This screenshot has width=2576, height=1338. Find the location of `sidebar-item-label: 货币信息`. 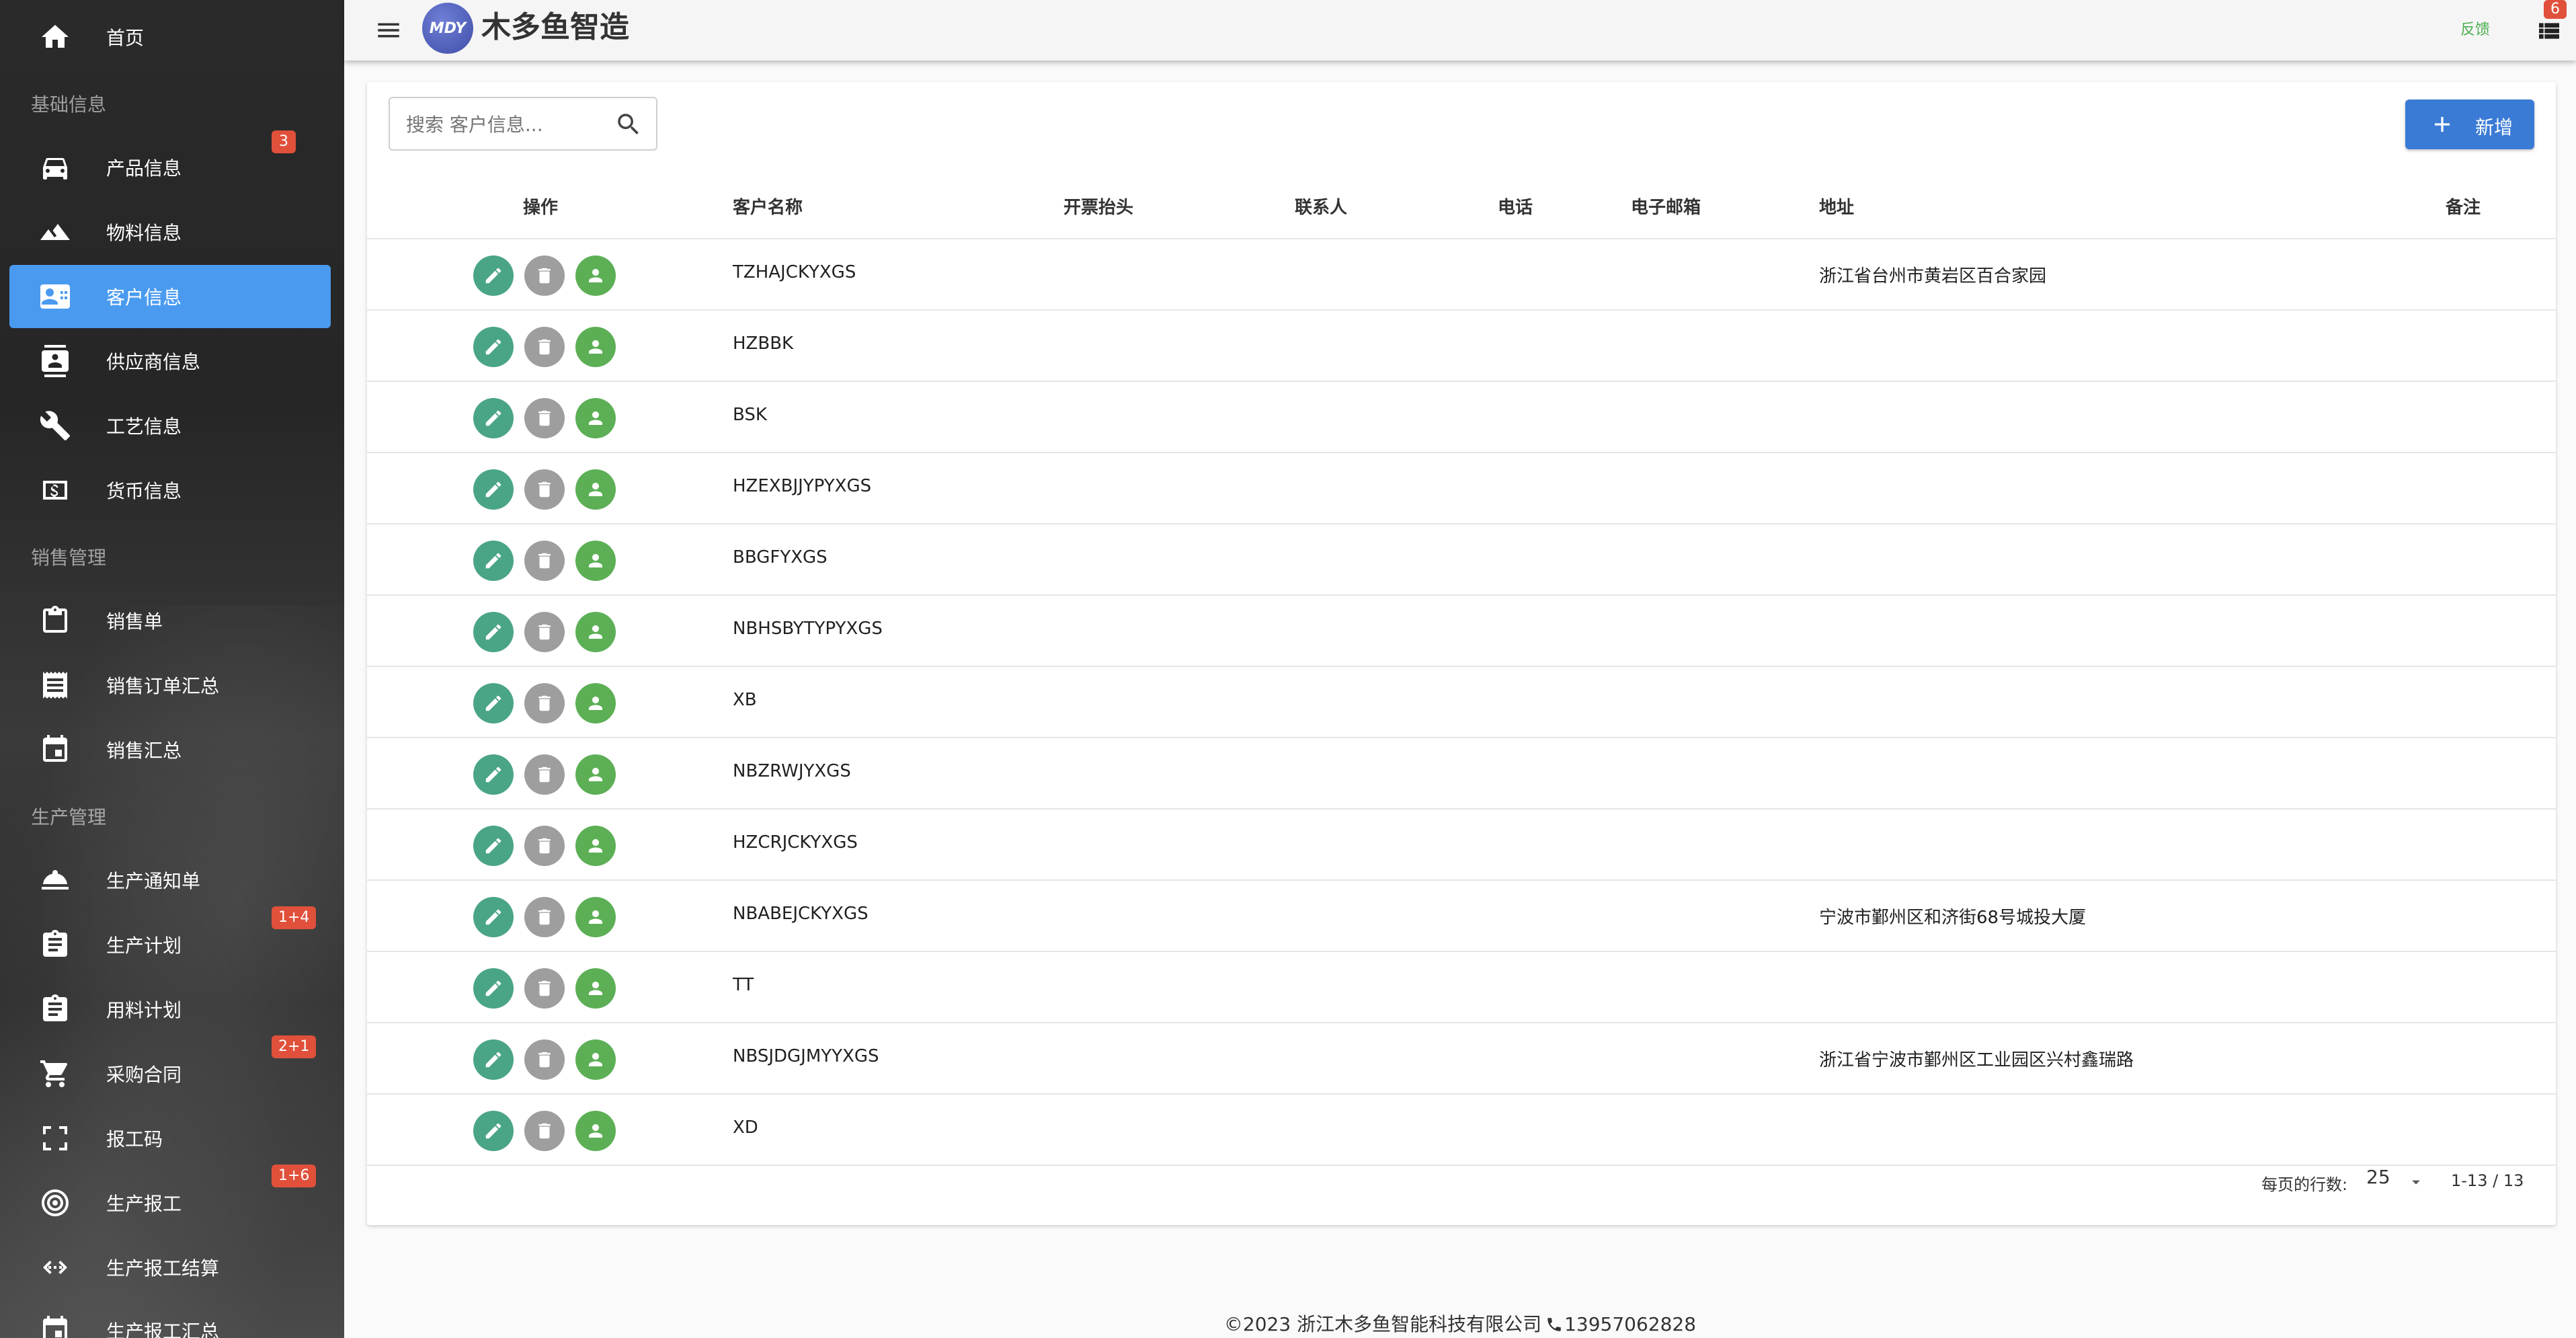

sidebar-item-label: 货币信息 is located at coordinates (144, 491).